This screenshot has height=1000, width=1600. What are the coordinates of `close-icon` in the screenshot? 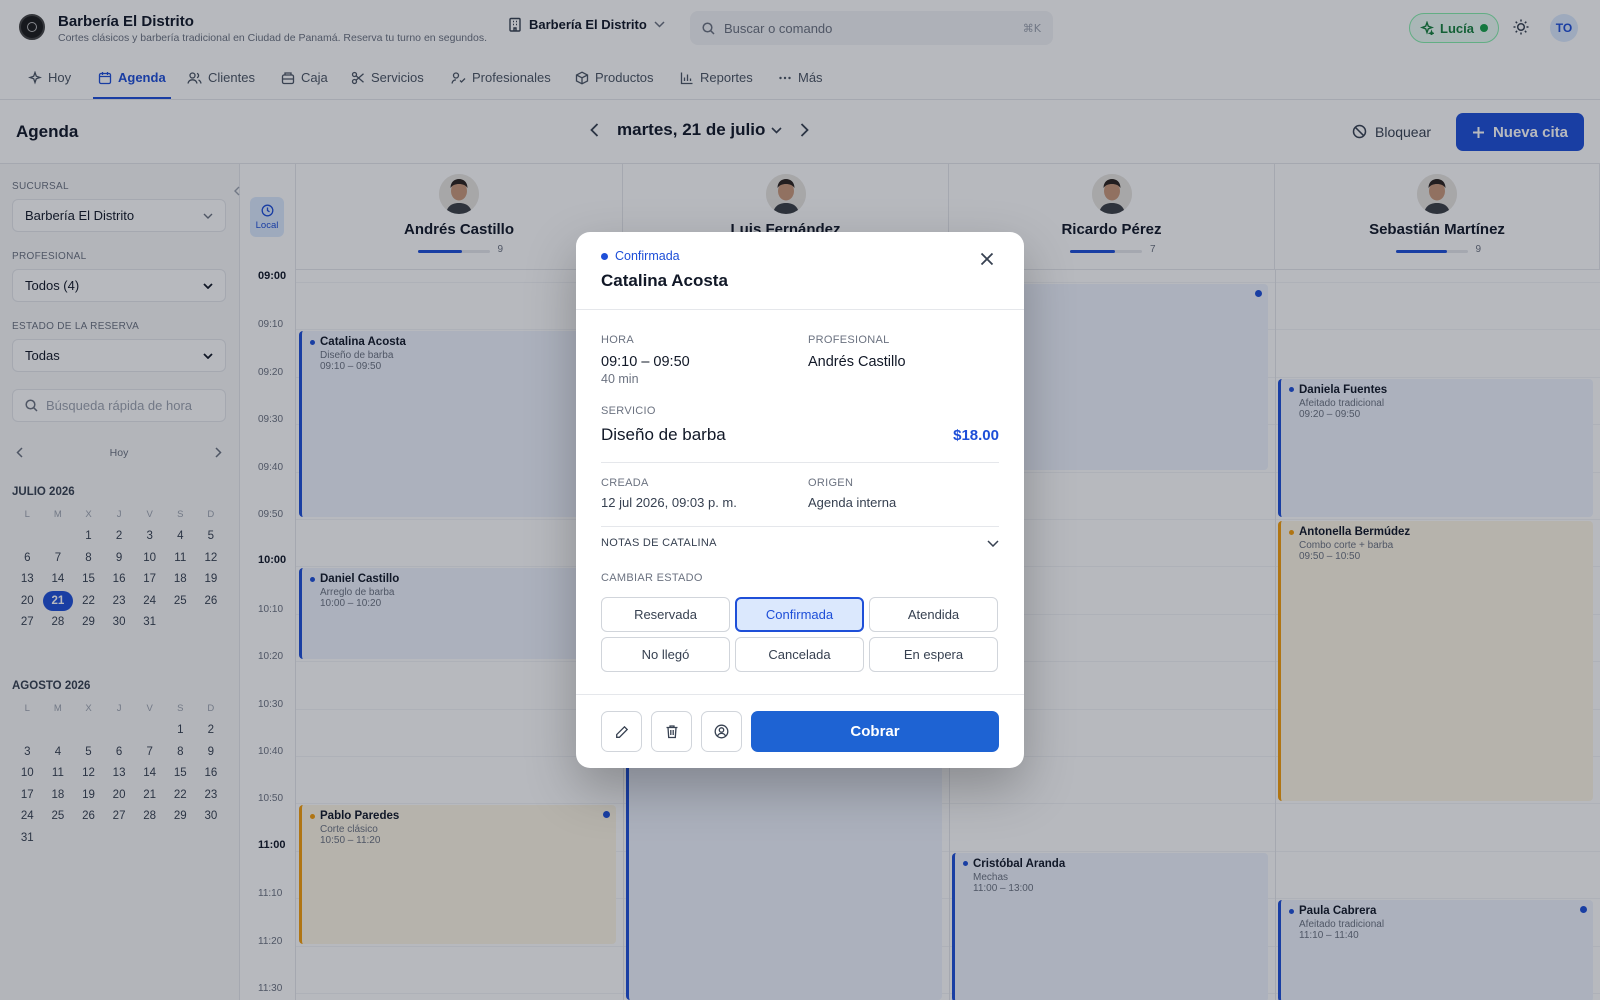 It's located at (987, 259).